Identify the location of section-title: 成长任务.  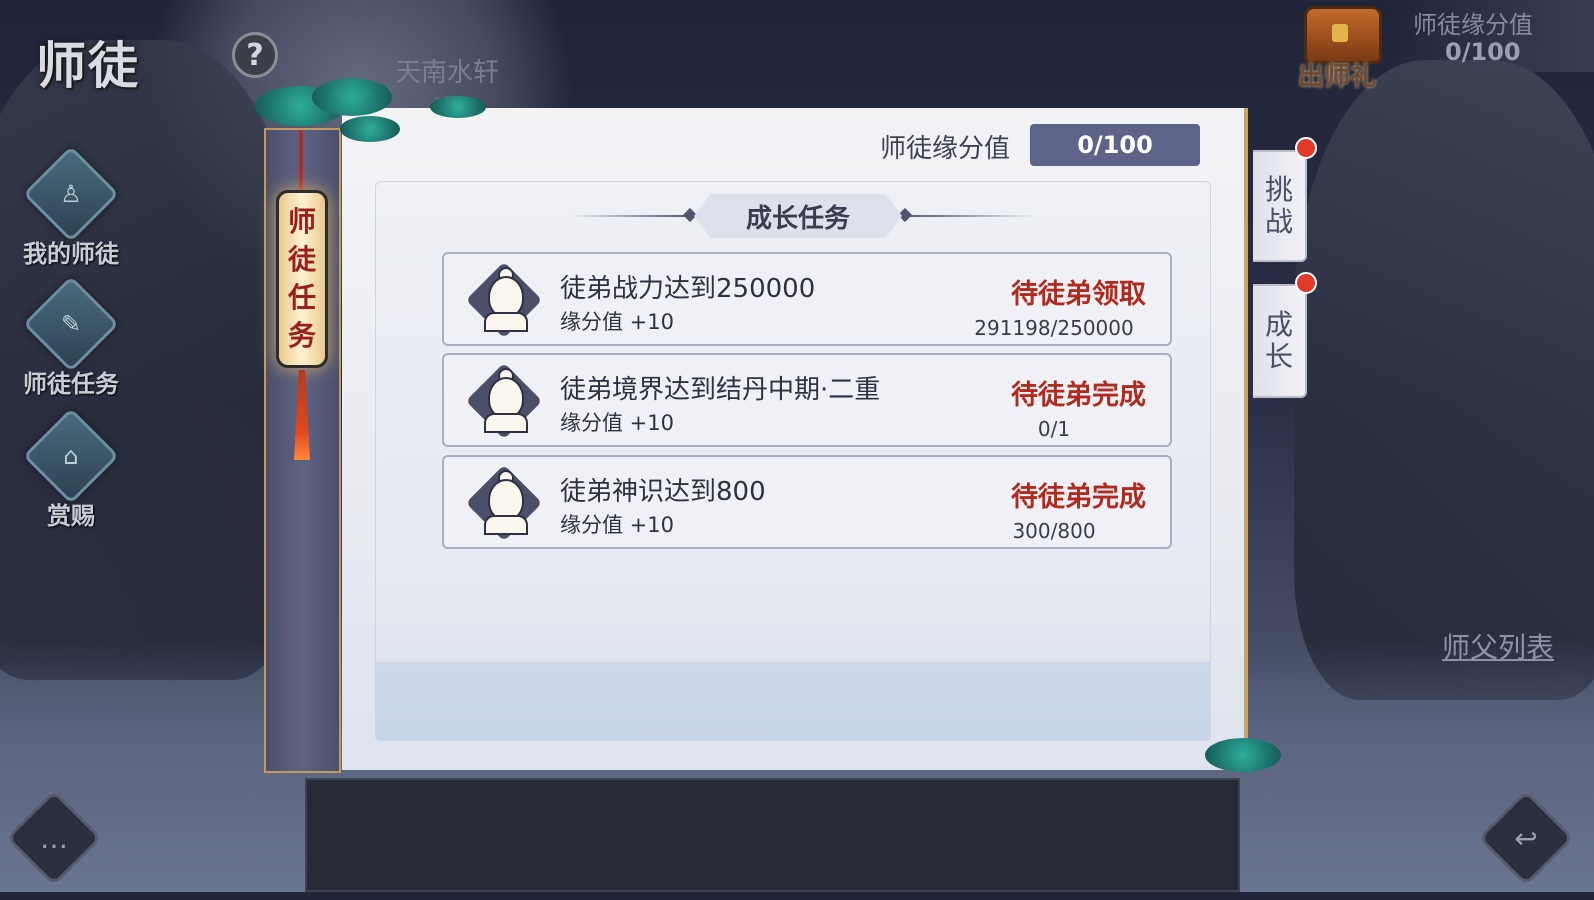
(798, 216).